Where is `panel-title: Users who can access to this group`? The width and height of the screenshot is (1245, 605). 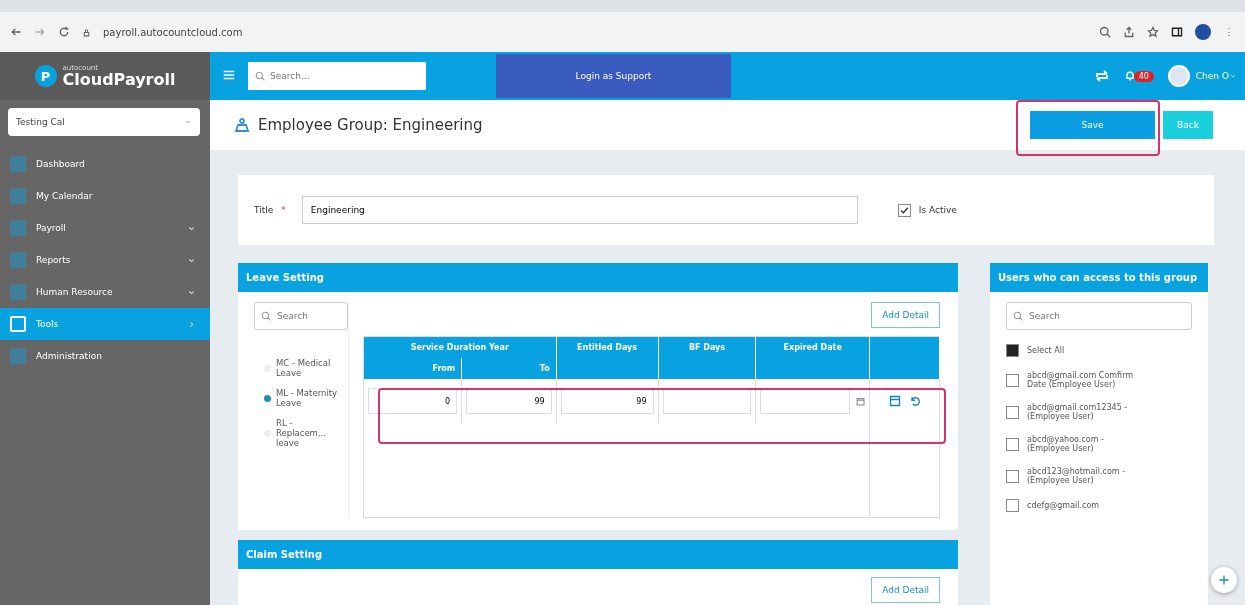
panel-title: Users who can access to this group is located at coordinates (1099, 277).